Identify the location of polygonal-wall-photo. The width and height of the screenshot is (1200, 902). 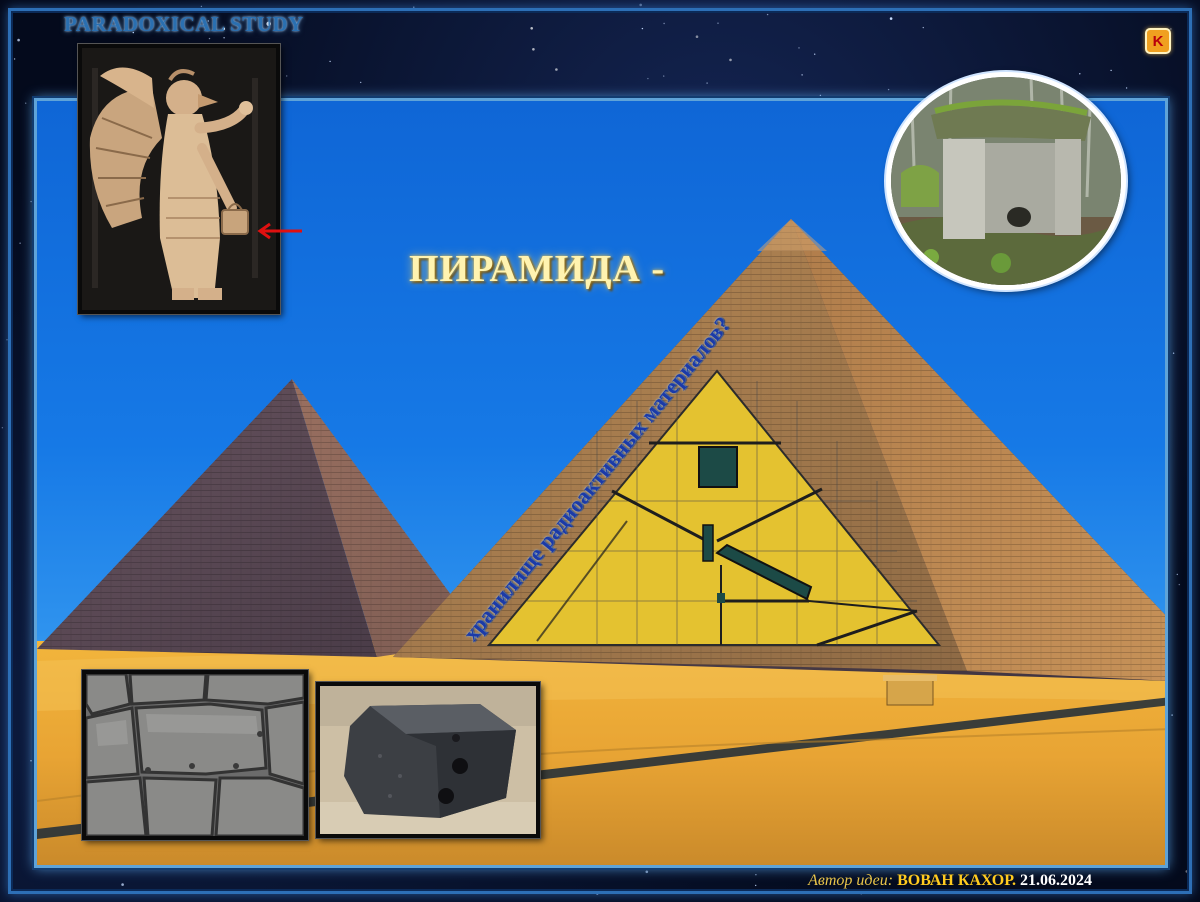
(195, 755).